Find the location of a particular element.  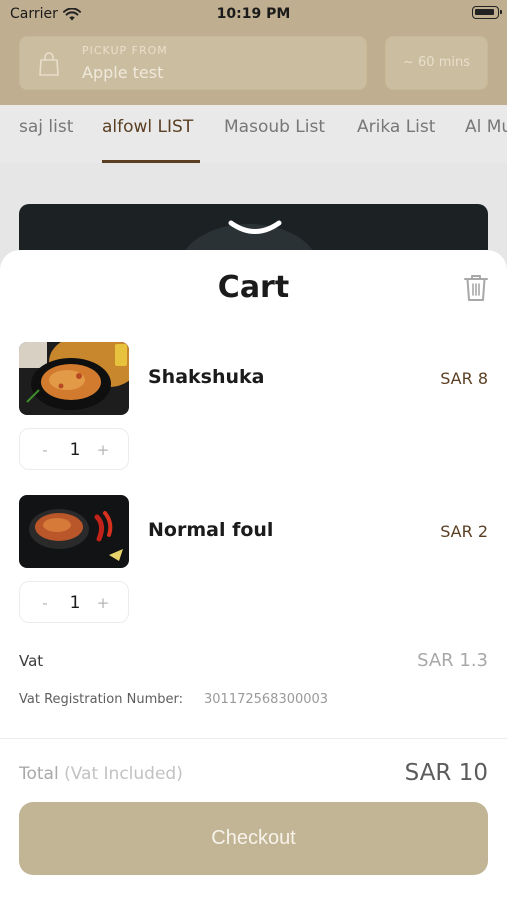

active-tab-indicator is located at coordinates (151, 161).